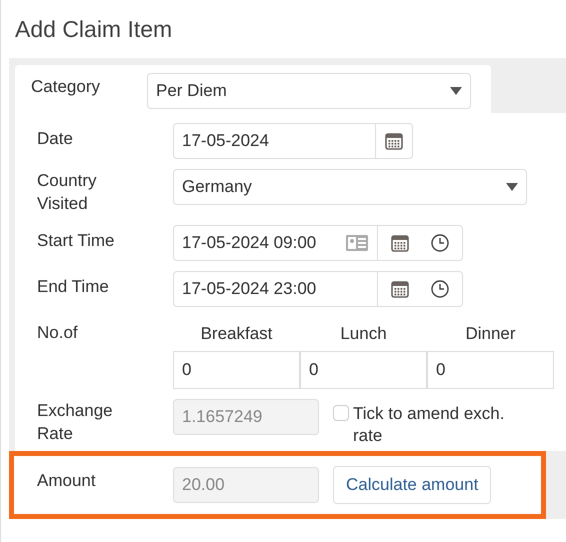  Describe the element at coordinates (67, 481) in the screenshot. I see `field-label: Amount` at that location.